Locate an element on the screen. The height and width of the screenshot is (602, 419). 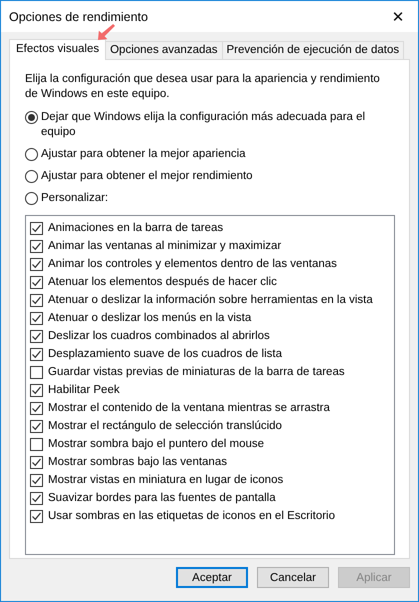
checkbox-label: Usar sombras en las etiquetas de iconos en el Escritorio is located at coordinates (192, 516).